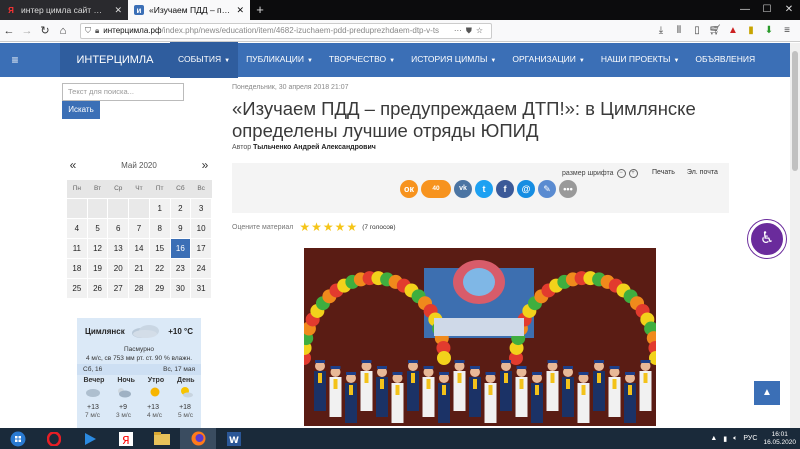 Image resolution: width=800 pixels, height=449 pixels. I want to click on new-tab-button: +, so click(260, 10).